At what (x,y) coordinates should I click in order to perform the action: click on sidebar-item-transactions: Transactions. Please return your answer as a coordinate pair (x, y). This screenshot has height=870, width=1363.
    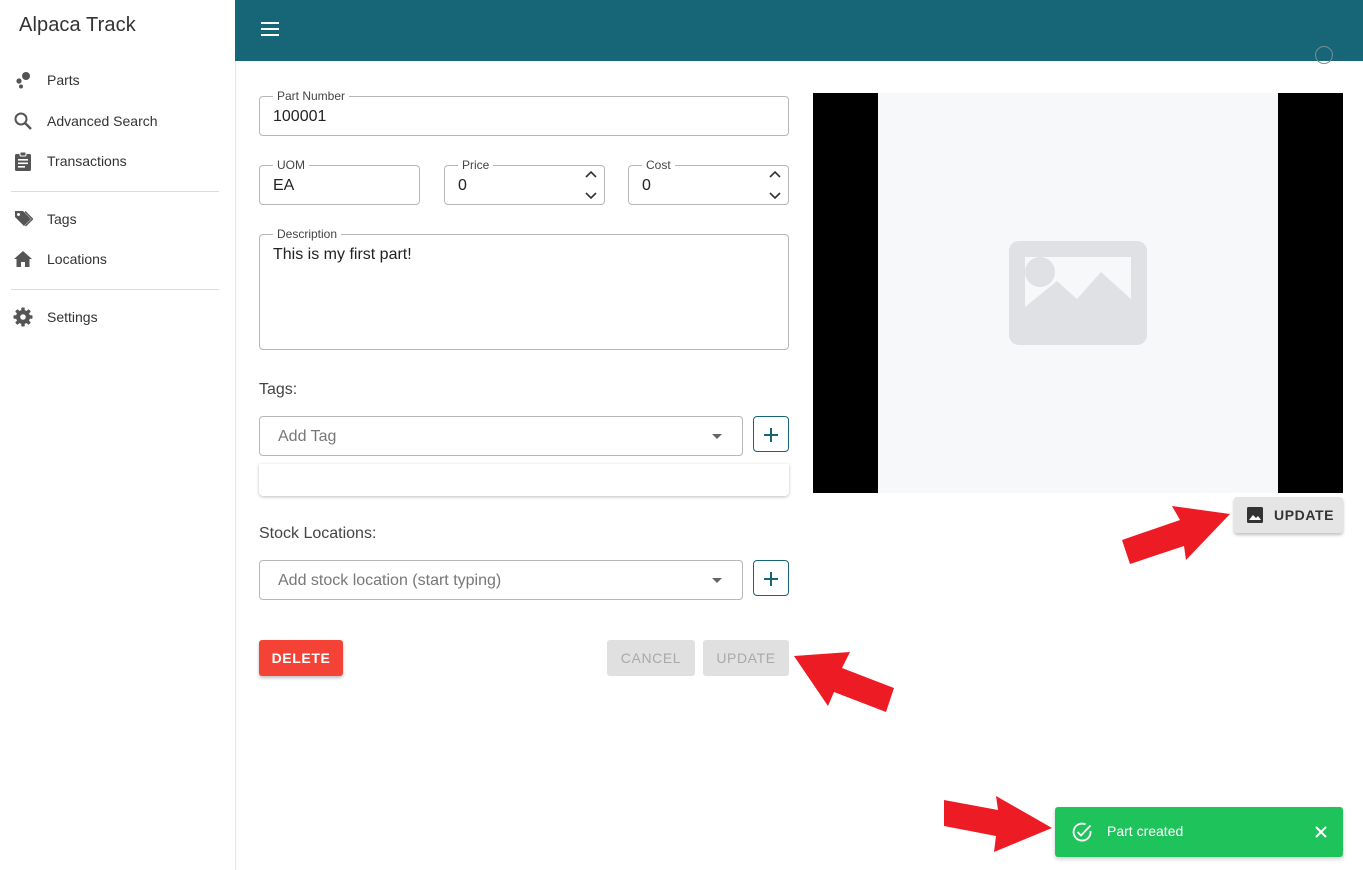
    Looking at the image, I should click on (117, 161).